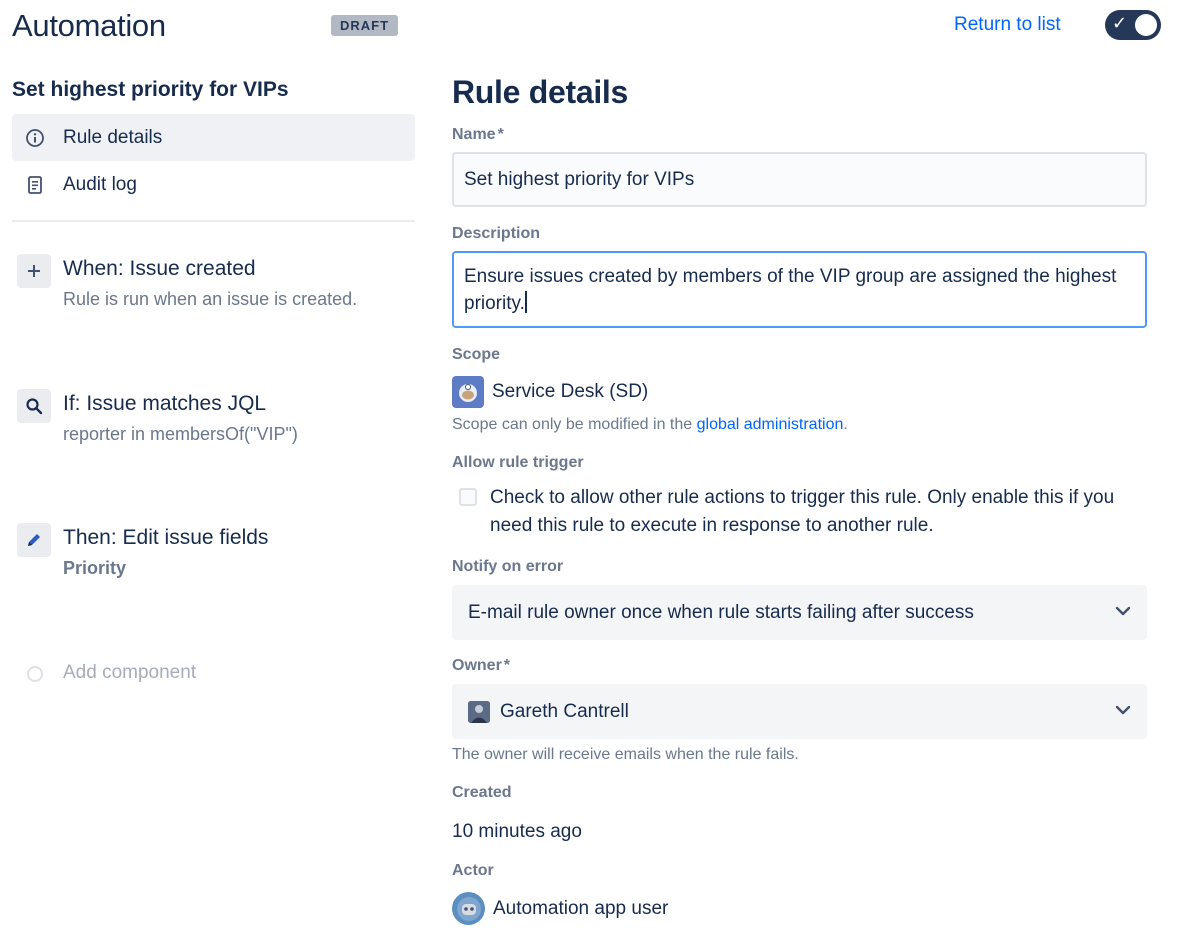 This screenshot has height=938, width=1178. What do you see at coordinates (165, 403) in the screenshot?
I see `component-title: If: Issue matches JQL` at bounding box center [165, 403].